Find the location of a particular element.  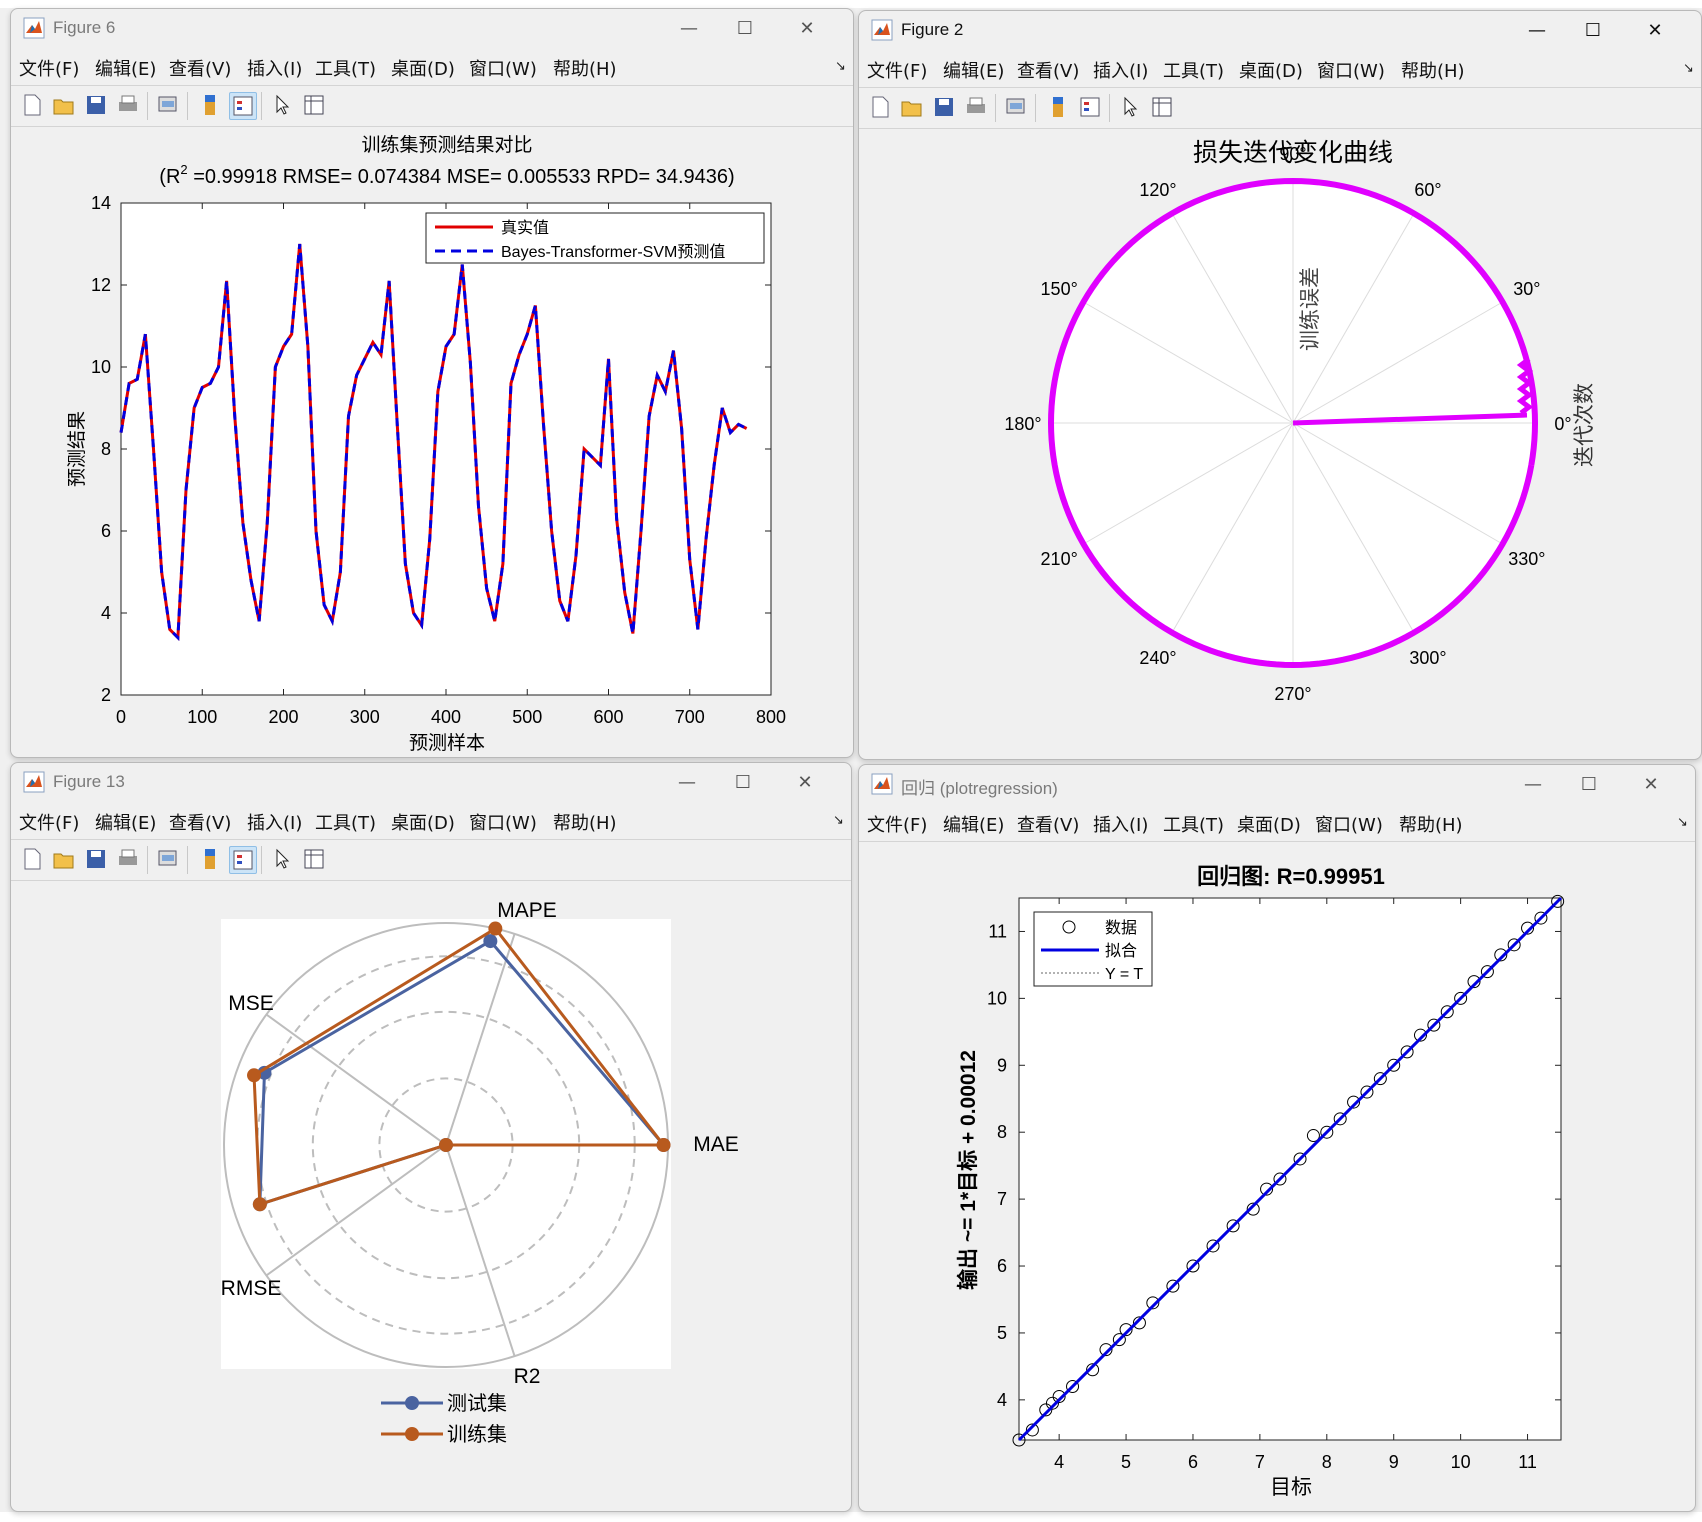

angle-label: 0° is located at coordinates (1562, 424).